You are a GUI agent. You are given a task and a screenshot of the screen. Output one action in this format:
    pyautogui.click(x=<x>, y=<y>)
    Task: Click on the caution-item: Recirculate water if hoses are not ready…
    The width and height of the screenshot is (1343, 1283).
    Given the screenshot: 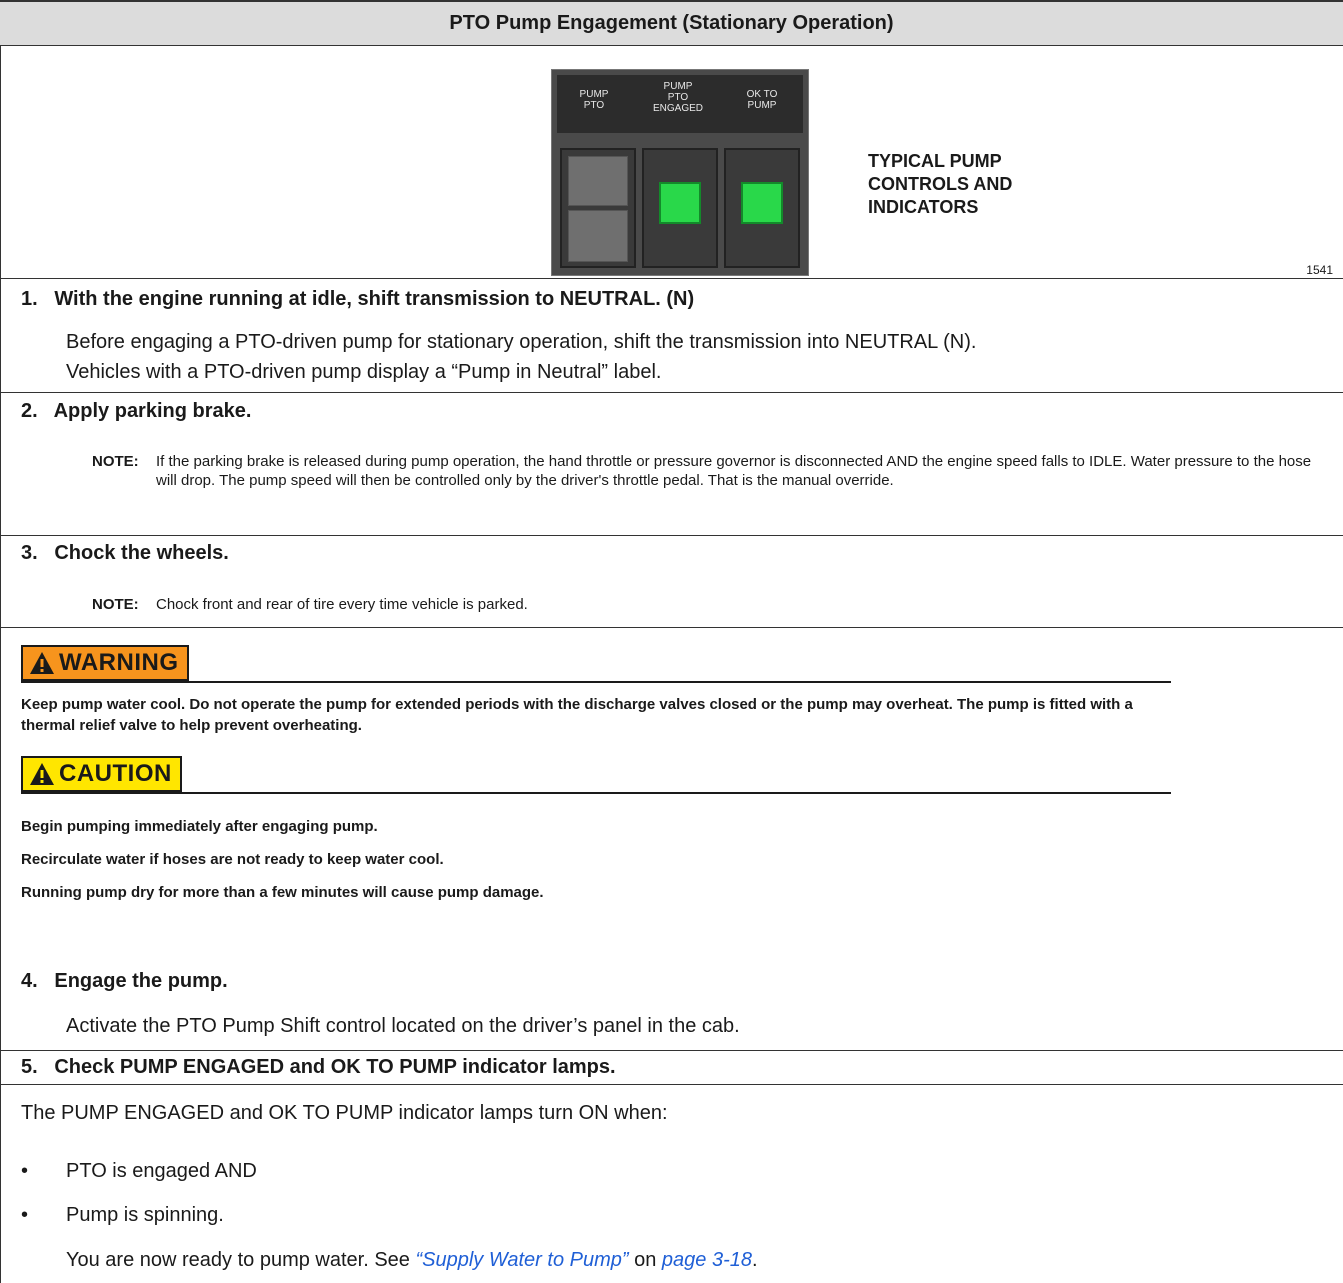 What is the action you would take?
    pyautogui.click(x=232, y=859)
    